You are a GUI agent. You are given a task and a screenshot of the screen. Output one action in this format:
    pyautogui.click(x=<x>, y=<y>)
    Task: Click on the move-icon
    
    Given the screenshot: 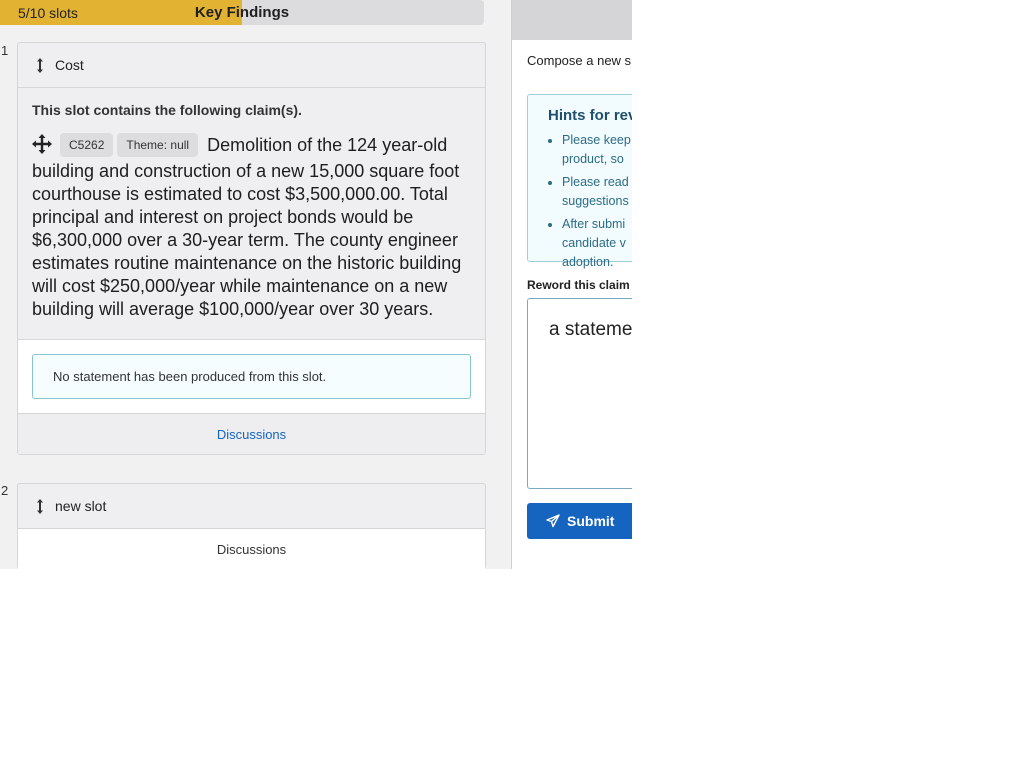 What is the action you would take?
    pyautogui.click(x=42, y=147)
    